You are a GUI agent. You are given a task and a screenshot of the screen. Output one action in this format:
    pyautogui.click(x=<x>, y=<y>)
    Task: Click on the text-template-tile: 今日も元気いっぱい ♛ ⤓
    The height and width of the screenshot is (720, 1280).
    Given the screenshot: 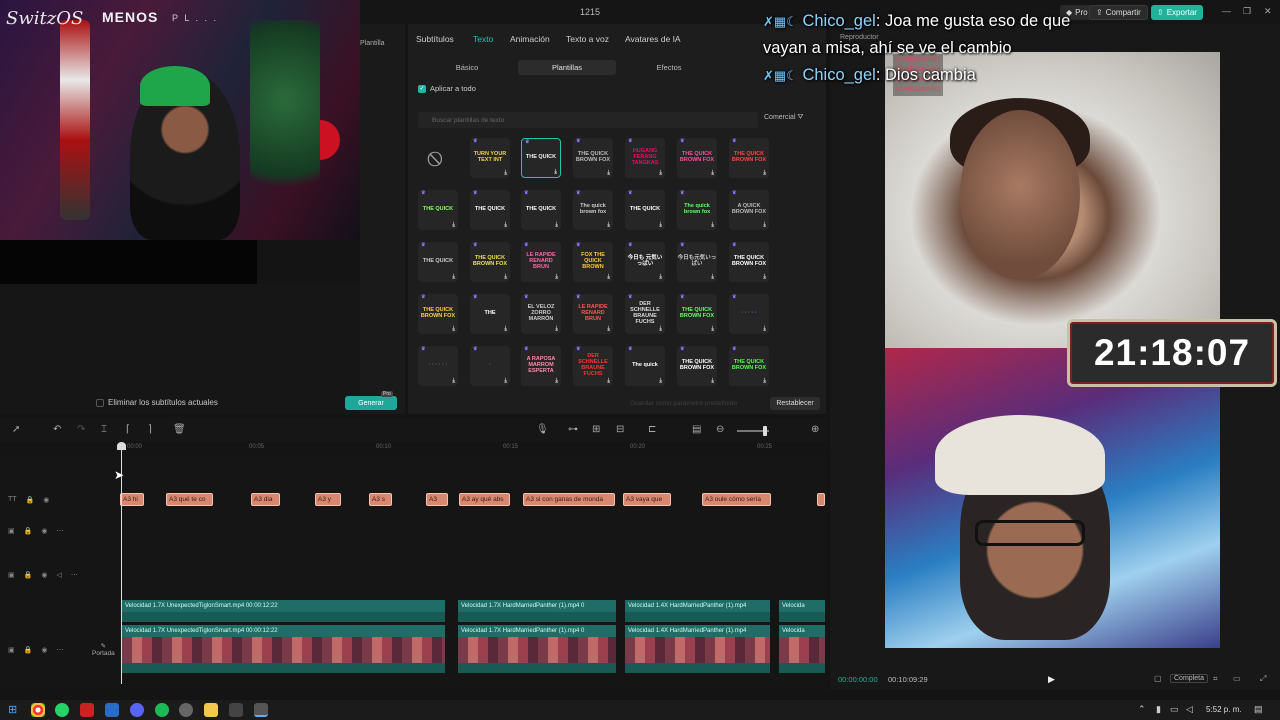 What is the action you would take?
    pyautogui.click(x=697, y=262)
    